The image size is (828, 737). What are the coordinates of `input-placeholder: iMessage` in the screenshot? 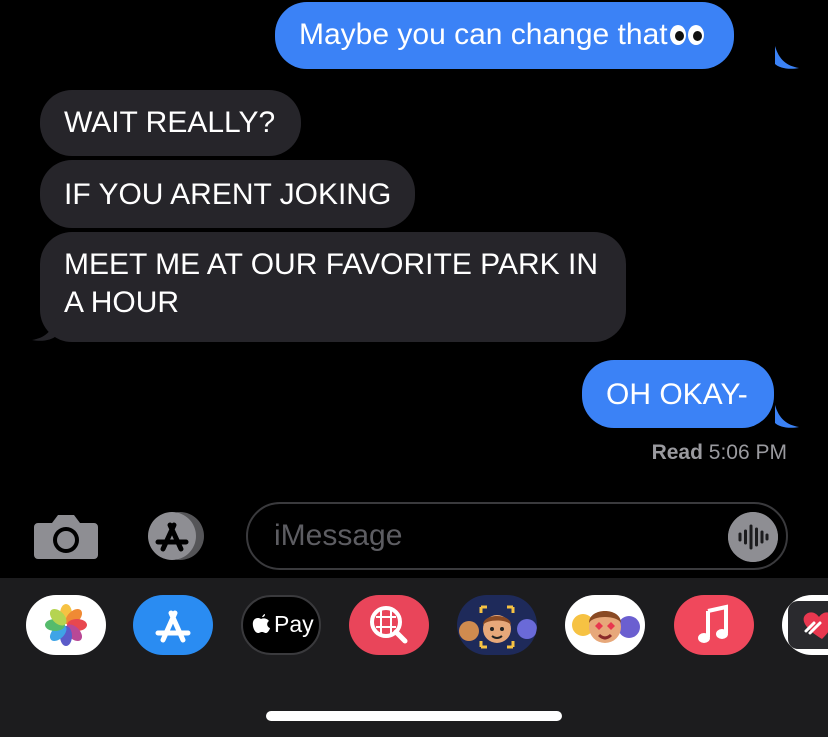 It's located at (338, 535).